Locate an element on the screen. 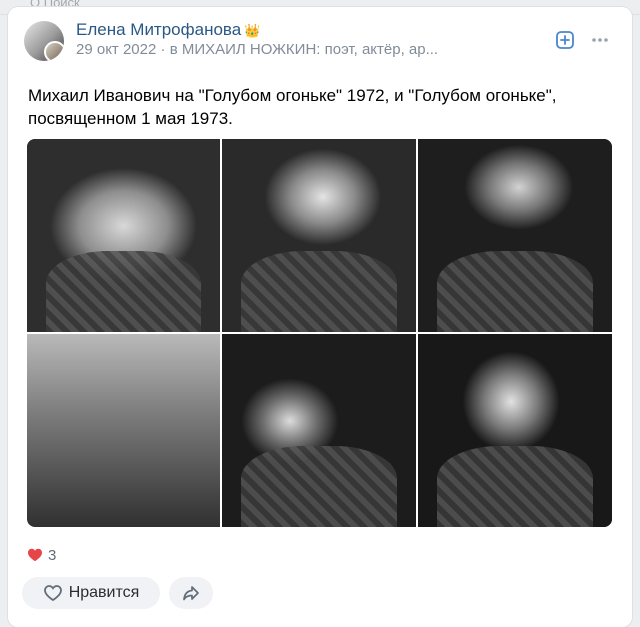 This screenshot has height=627, width=640. heart-outline-icon is located at coordinates (52, 593).